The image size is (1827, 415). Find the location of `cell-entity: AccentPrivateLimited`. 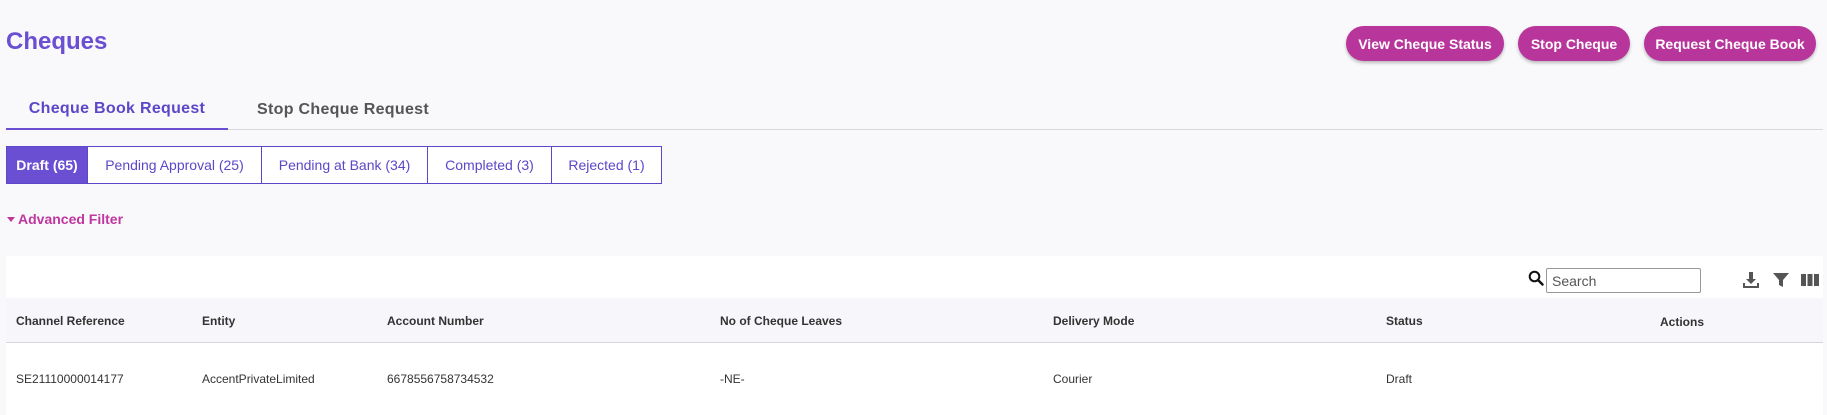

cell-entity: AccentPrivateLimited is located at coordinates (258, 379).